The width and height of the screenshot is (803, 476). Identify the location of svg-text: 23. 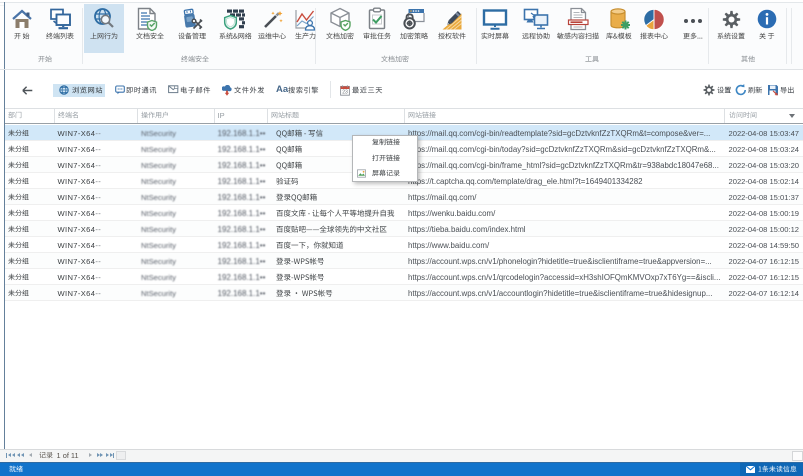
(345, 93).